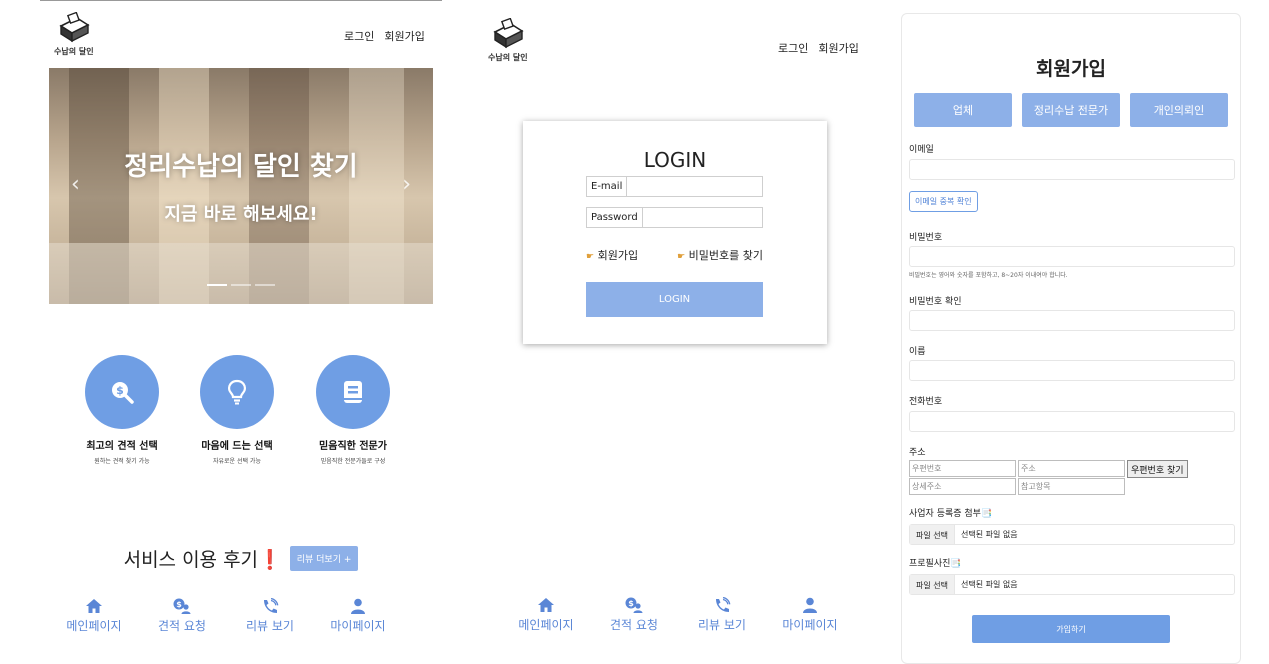  I want to click on member-type-tabs: 업체 정리수납 전문가 개인의뢰인, so click(1071, 110).